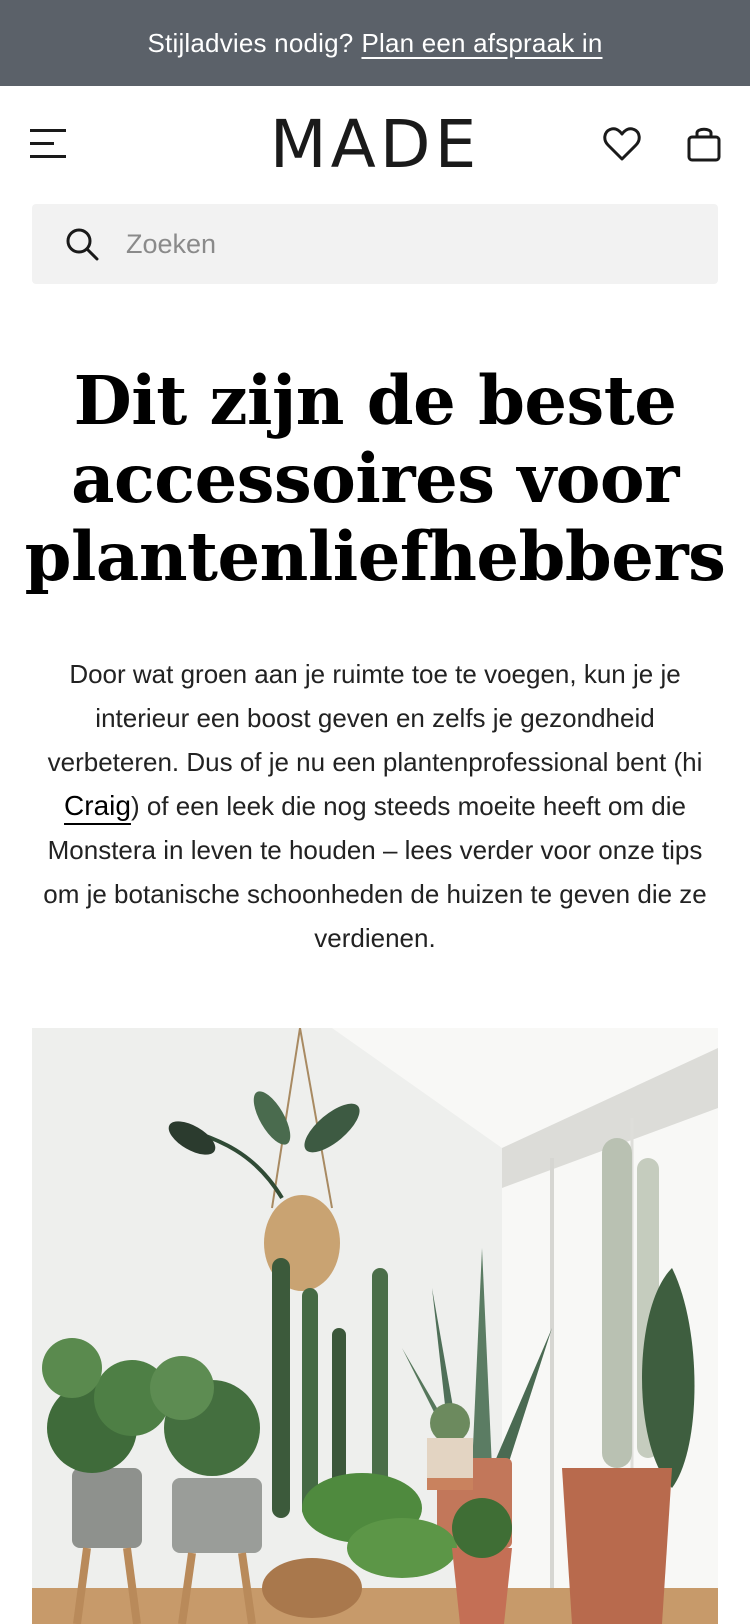  What do you see at coordinates (622, 144) in the screenshot?
I see `heart-icon` at bounding box center [622, 144].